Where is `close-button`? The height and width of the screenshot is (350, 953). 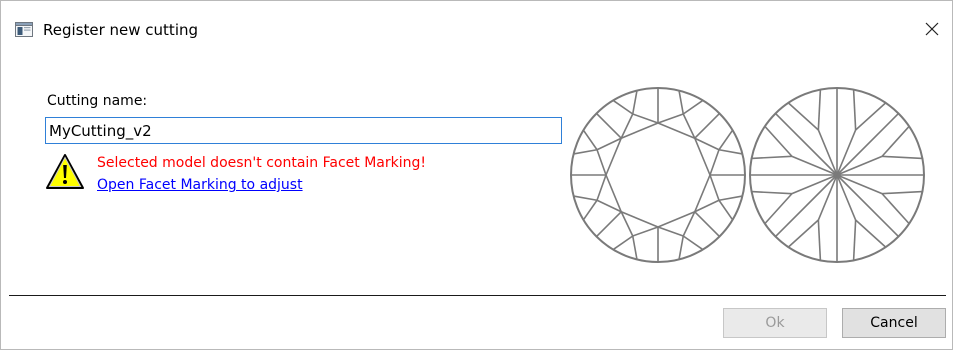 close-button is located at coordinates (932, 29).